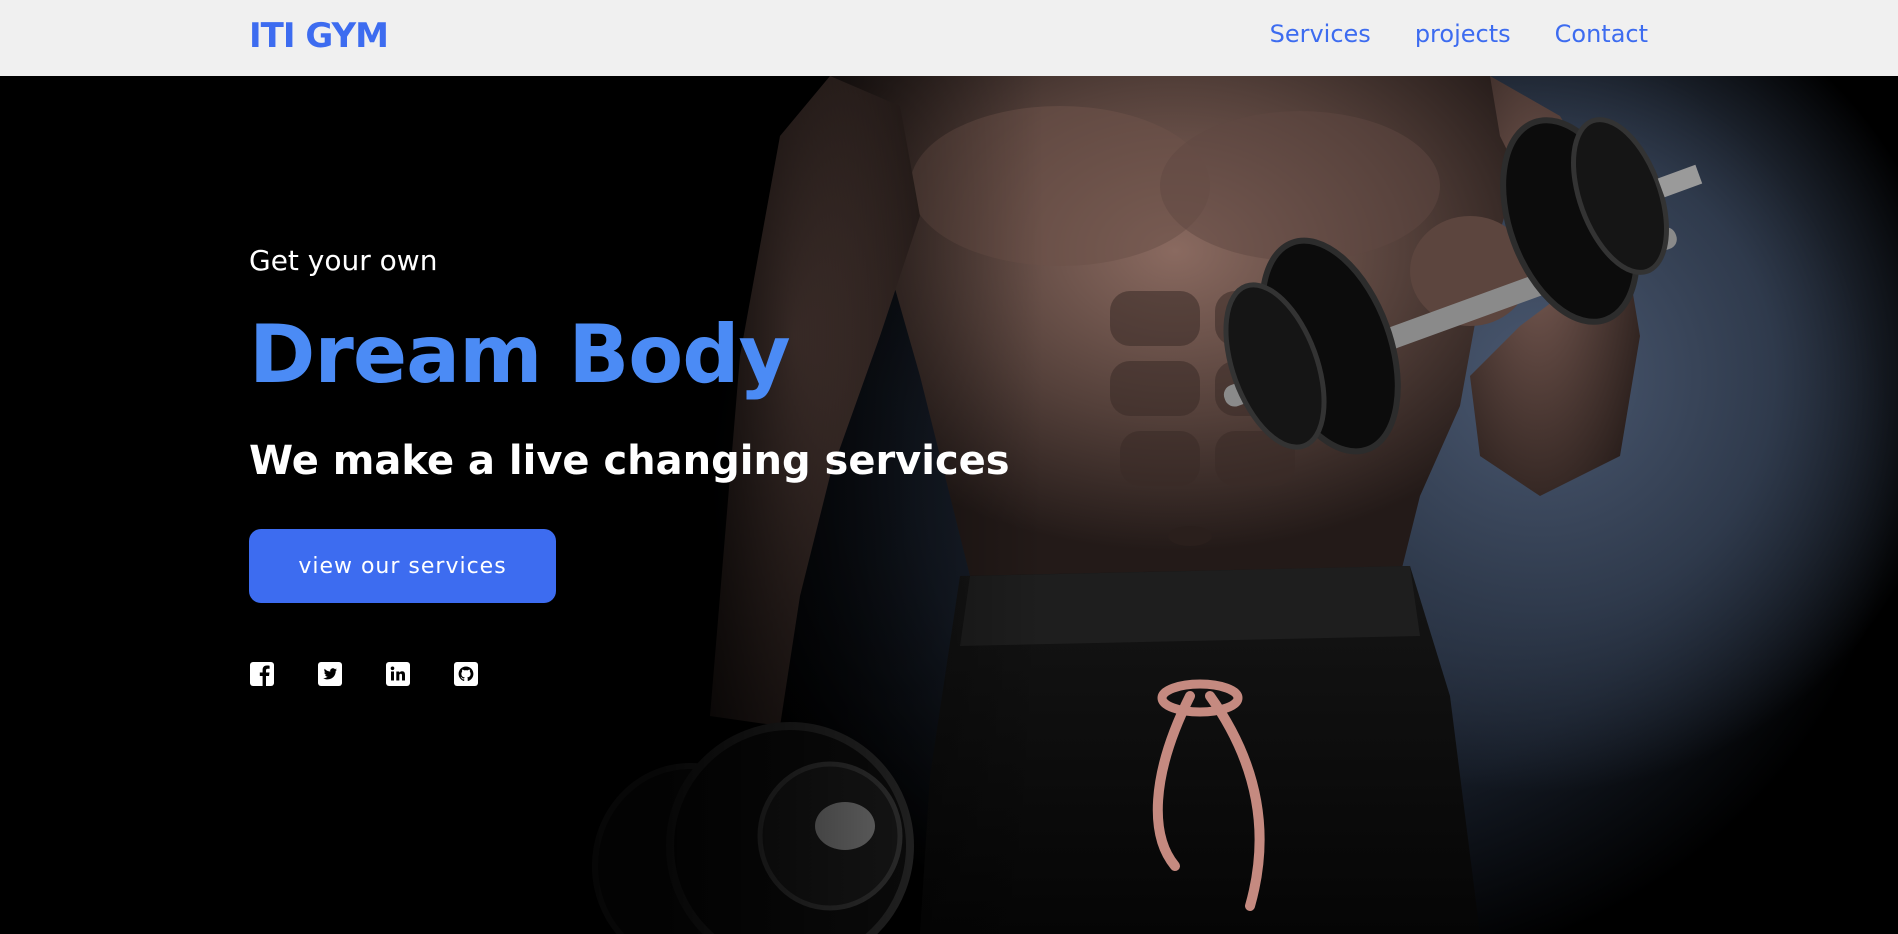 Image resolution: width=1898 pixels, height=934 pixels. What do you see at coordinates (1320, 34) in the screenshot?
I see `nav-link-services: Services` at bounding box center [1320, 34].